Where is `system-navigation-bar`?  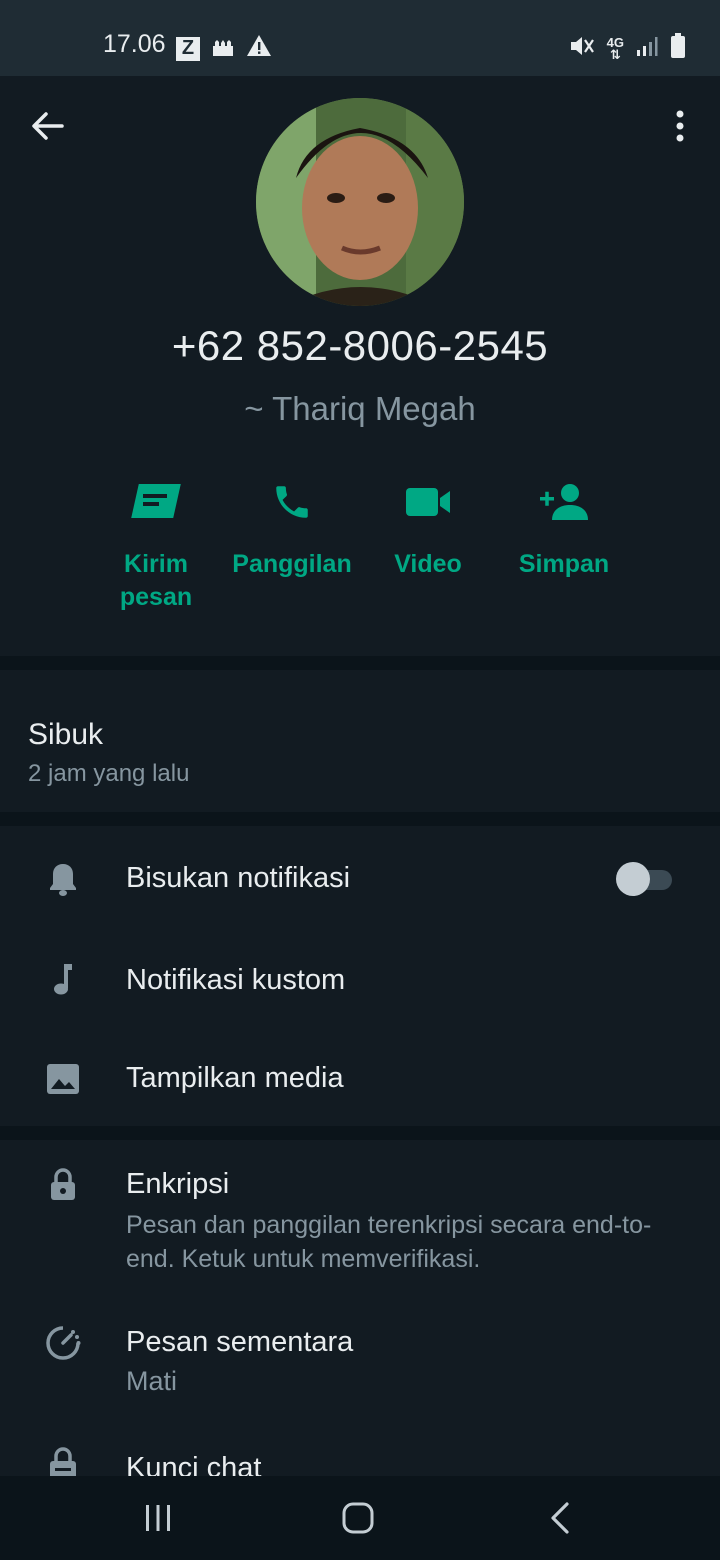 system-navigation-bar is located at coordinates (360, 1518).